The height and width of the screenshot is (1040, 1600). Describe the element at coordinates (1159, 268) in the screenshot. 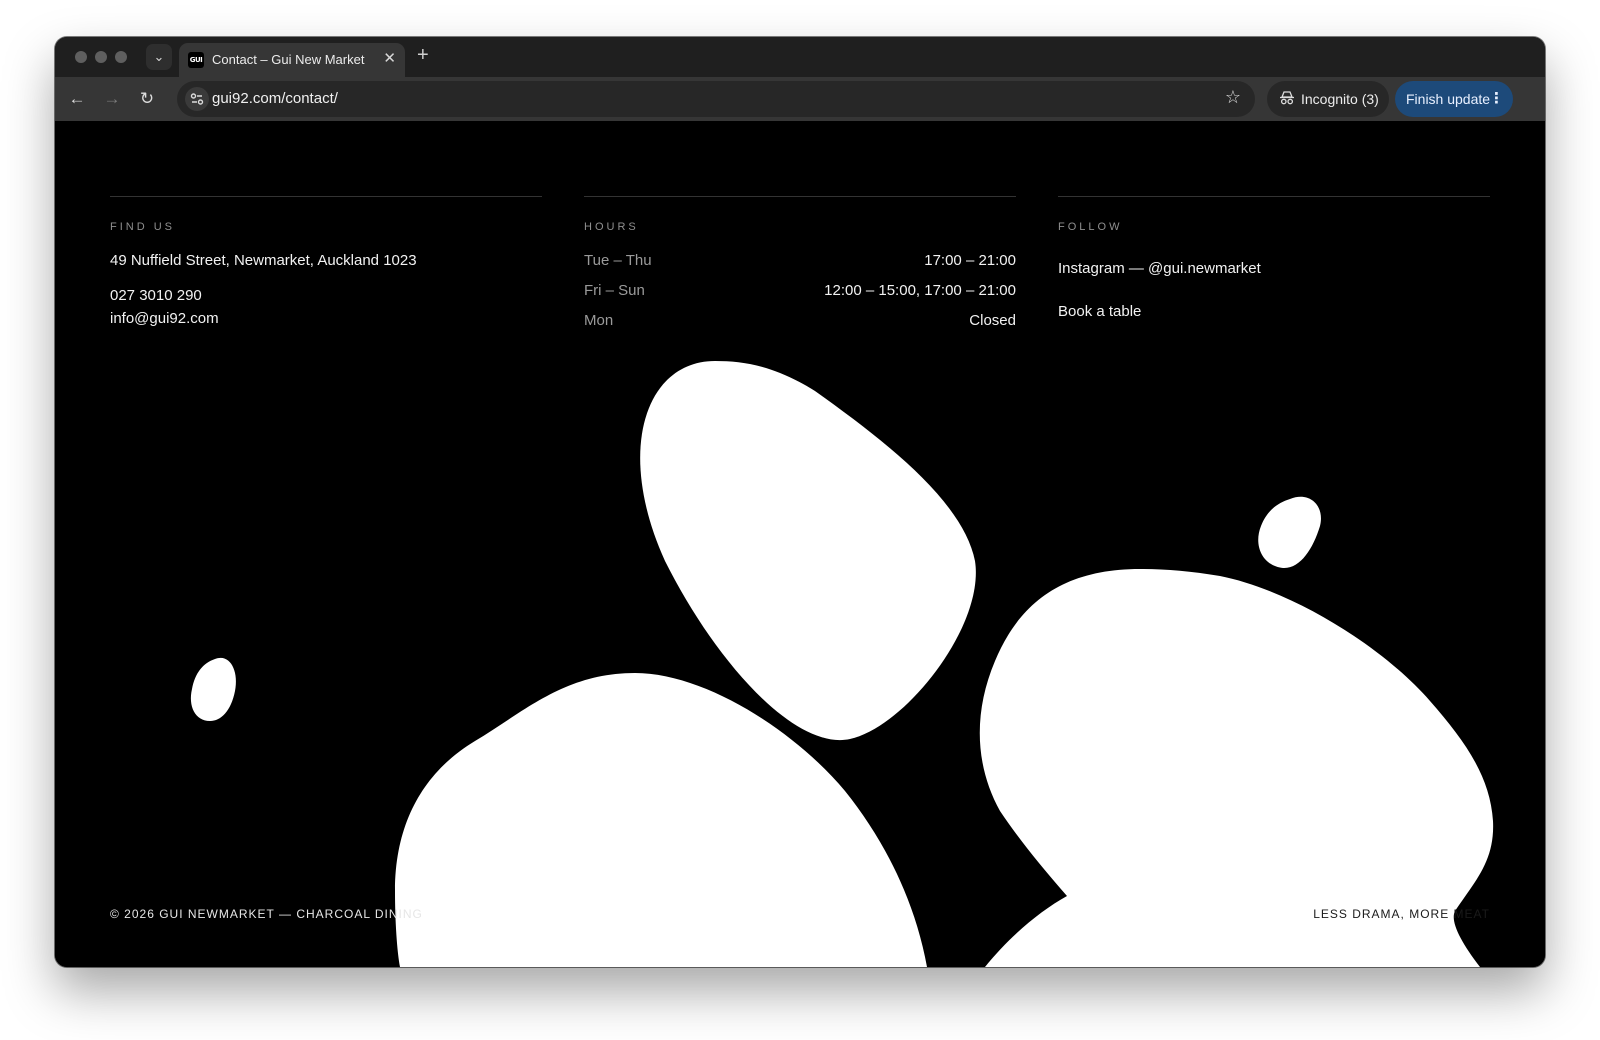

I see `instagram-link: Instagram — @gui.newmarket` at that location.